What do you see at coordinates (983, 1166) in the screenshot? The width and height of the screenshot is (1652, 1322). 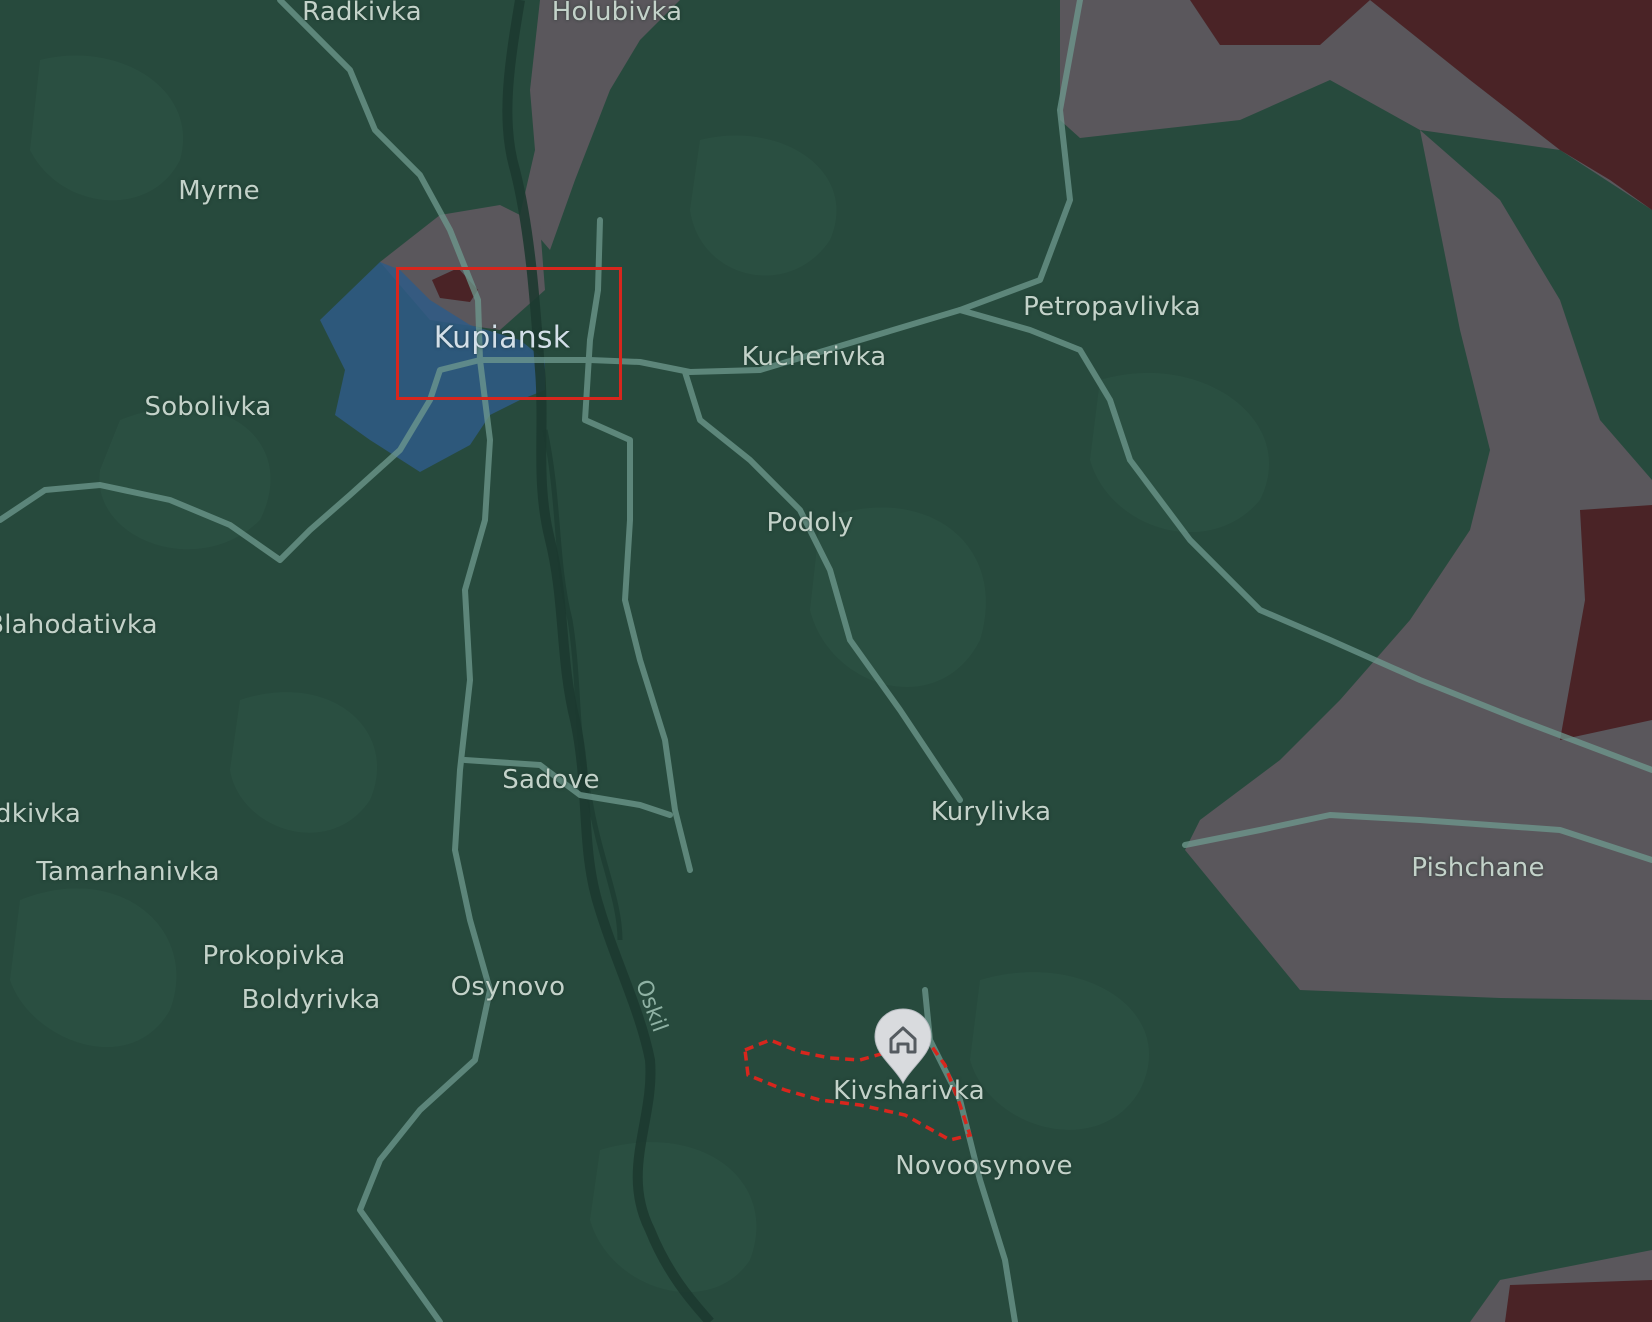 I see `place-label-novoosynove: Novoosynove` at bounding box center [983, 1166].